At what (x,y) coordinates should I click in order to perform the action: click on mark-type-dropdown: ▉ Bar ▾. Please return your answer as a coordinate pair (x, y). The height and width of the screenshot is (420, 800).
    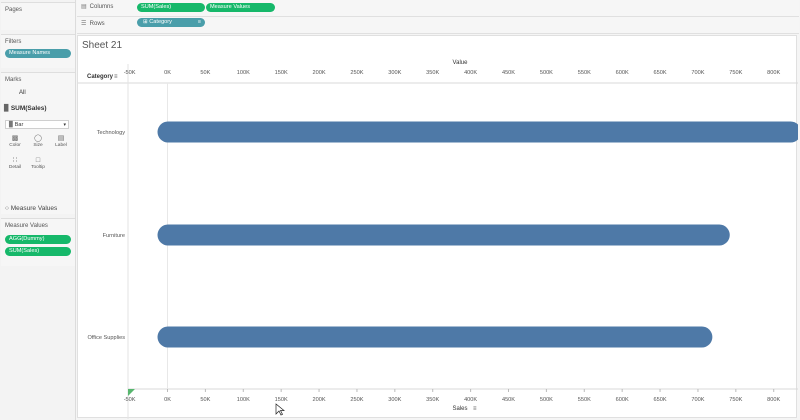
    Looking at the image, I should click on (37, 124).